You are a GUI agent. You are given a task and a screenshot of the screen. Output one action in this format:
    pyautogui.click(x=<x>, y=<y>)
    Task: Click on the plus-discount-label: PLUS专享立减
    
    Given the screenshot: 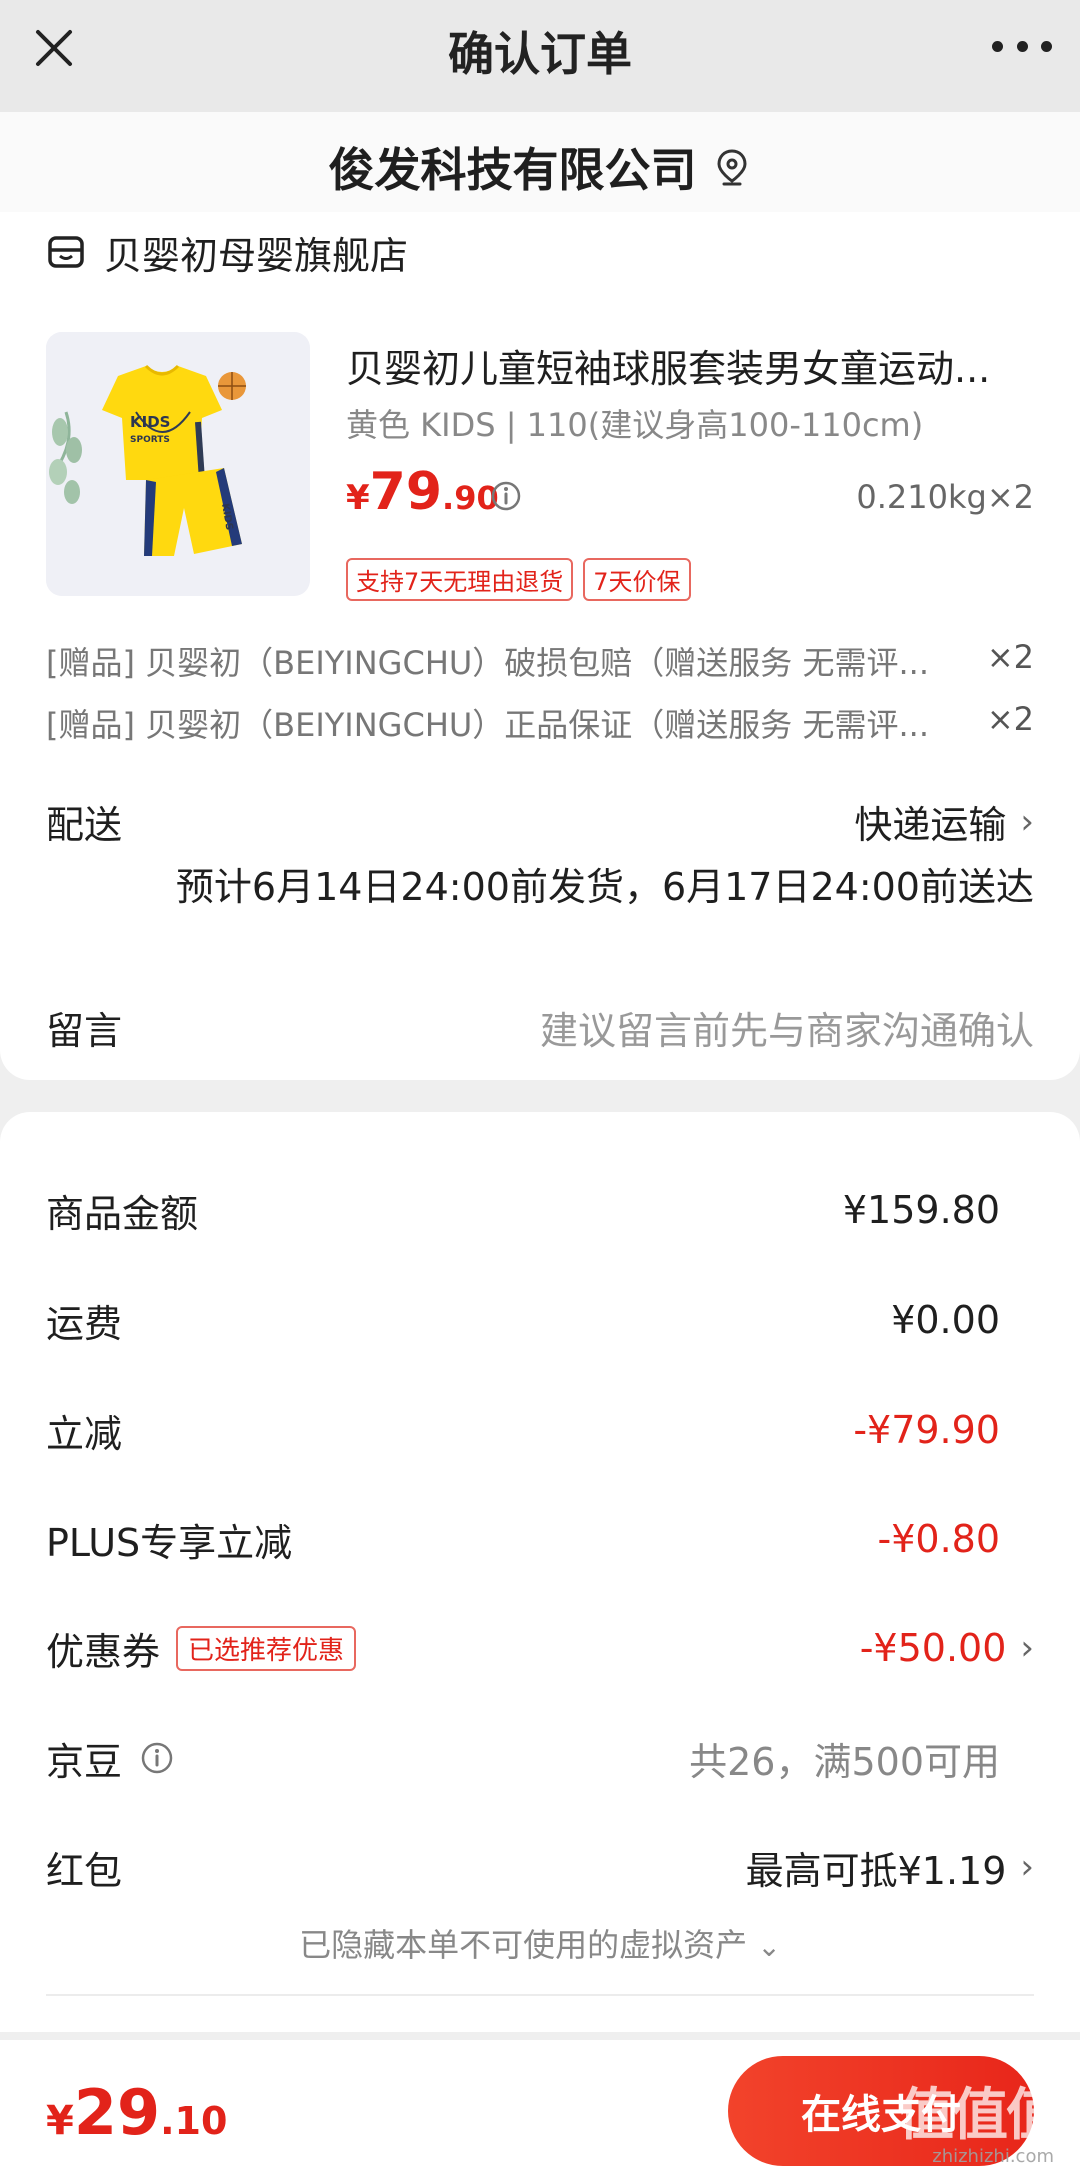 What is the action you would take?
    pyautogui.click(x=169, y=1542)
    